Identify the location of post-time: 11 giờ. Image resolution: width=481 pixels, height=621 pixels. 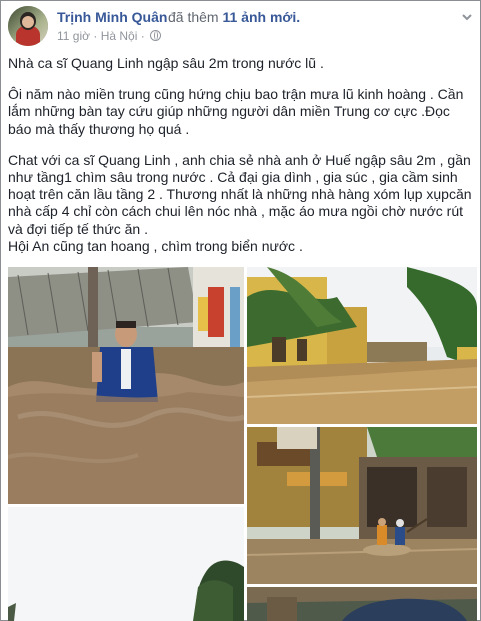
(73, 36).